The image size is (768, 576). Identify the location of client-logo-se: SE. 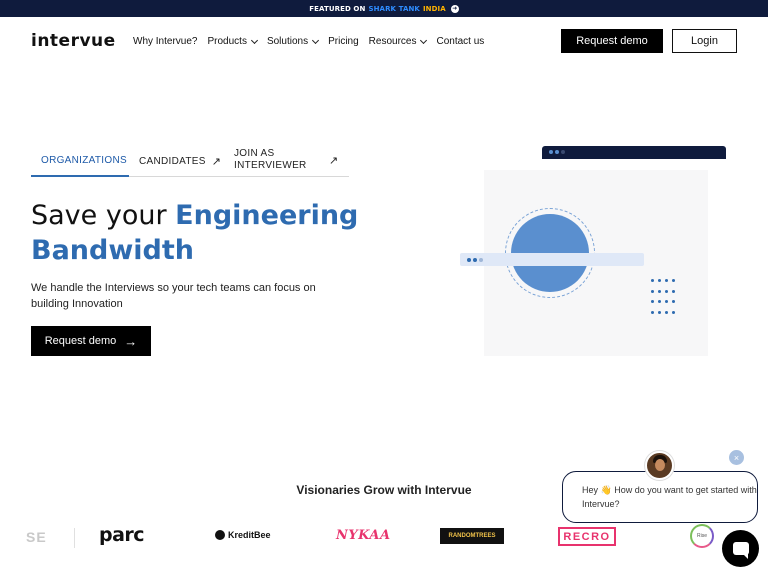
(36, 537).